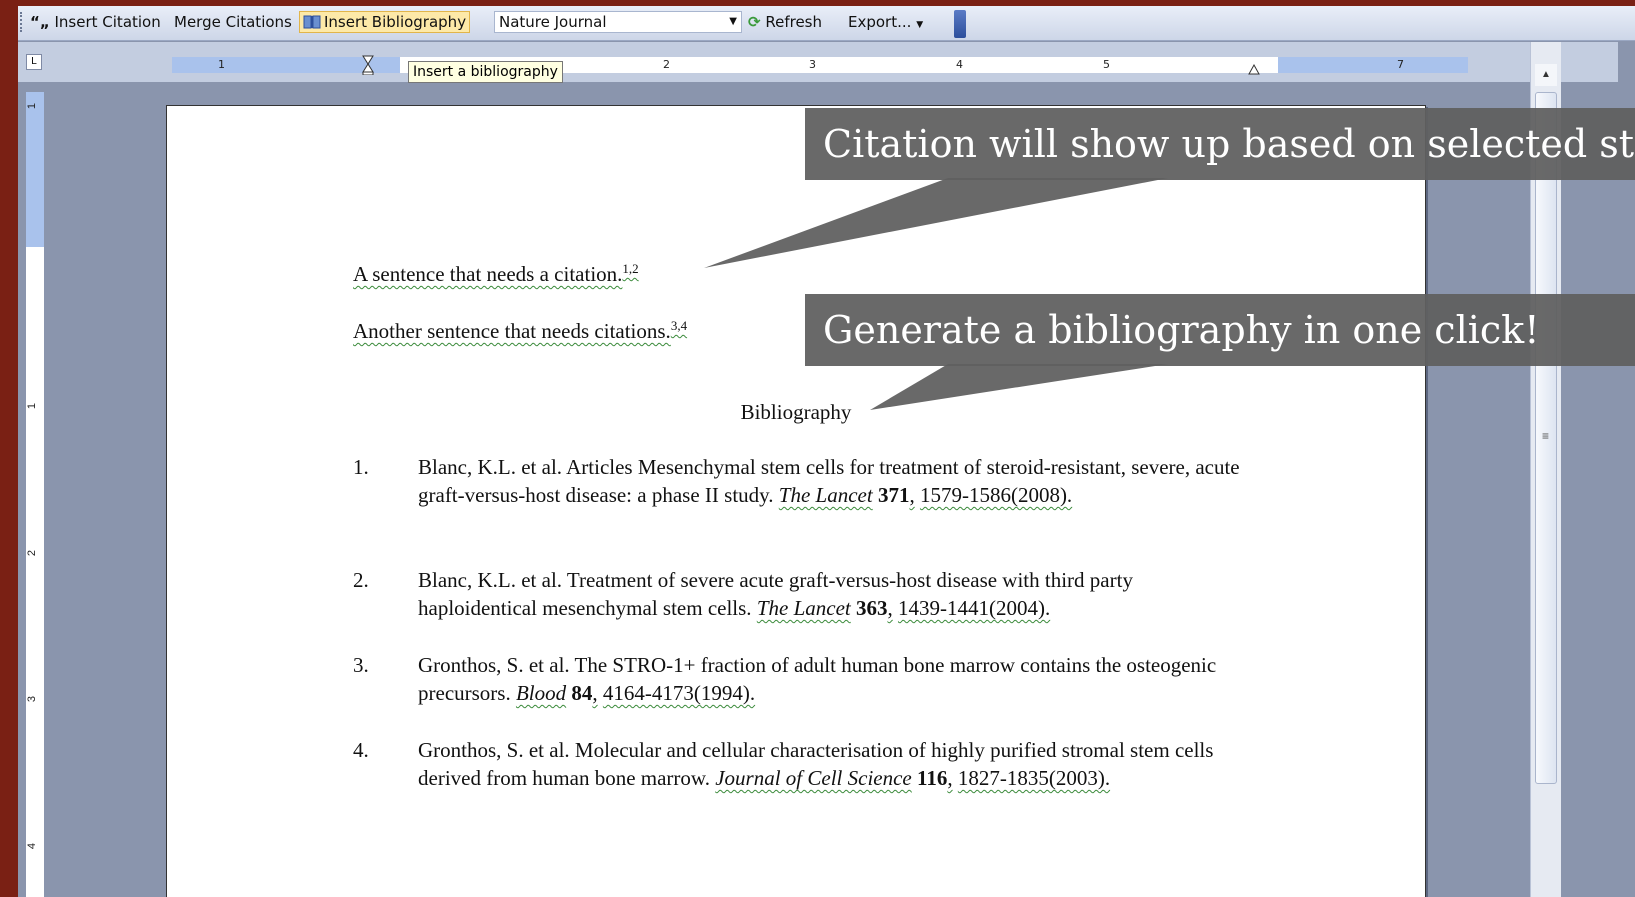 The image size is (1635, 897). I want to click on bibliography-callout-text: Generate a bibliography in one click!, so click(1181, 330).